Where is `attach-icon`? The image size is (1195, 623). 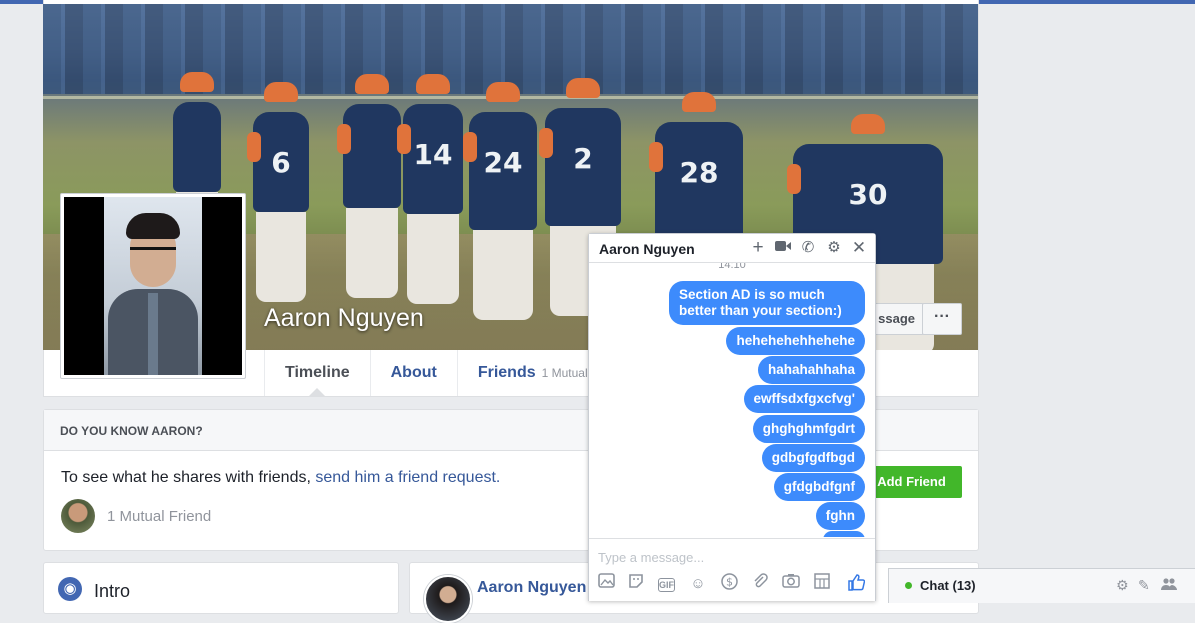 attach-icon is located at coordinates (760, 584).